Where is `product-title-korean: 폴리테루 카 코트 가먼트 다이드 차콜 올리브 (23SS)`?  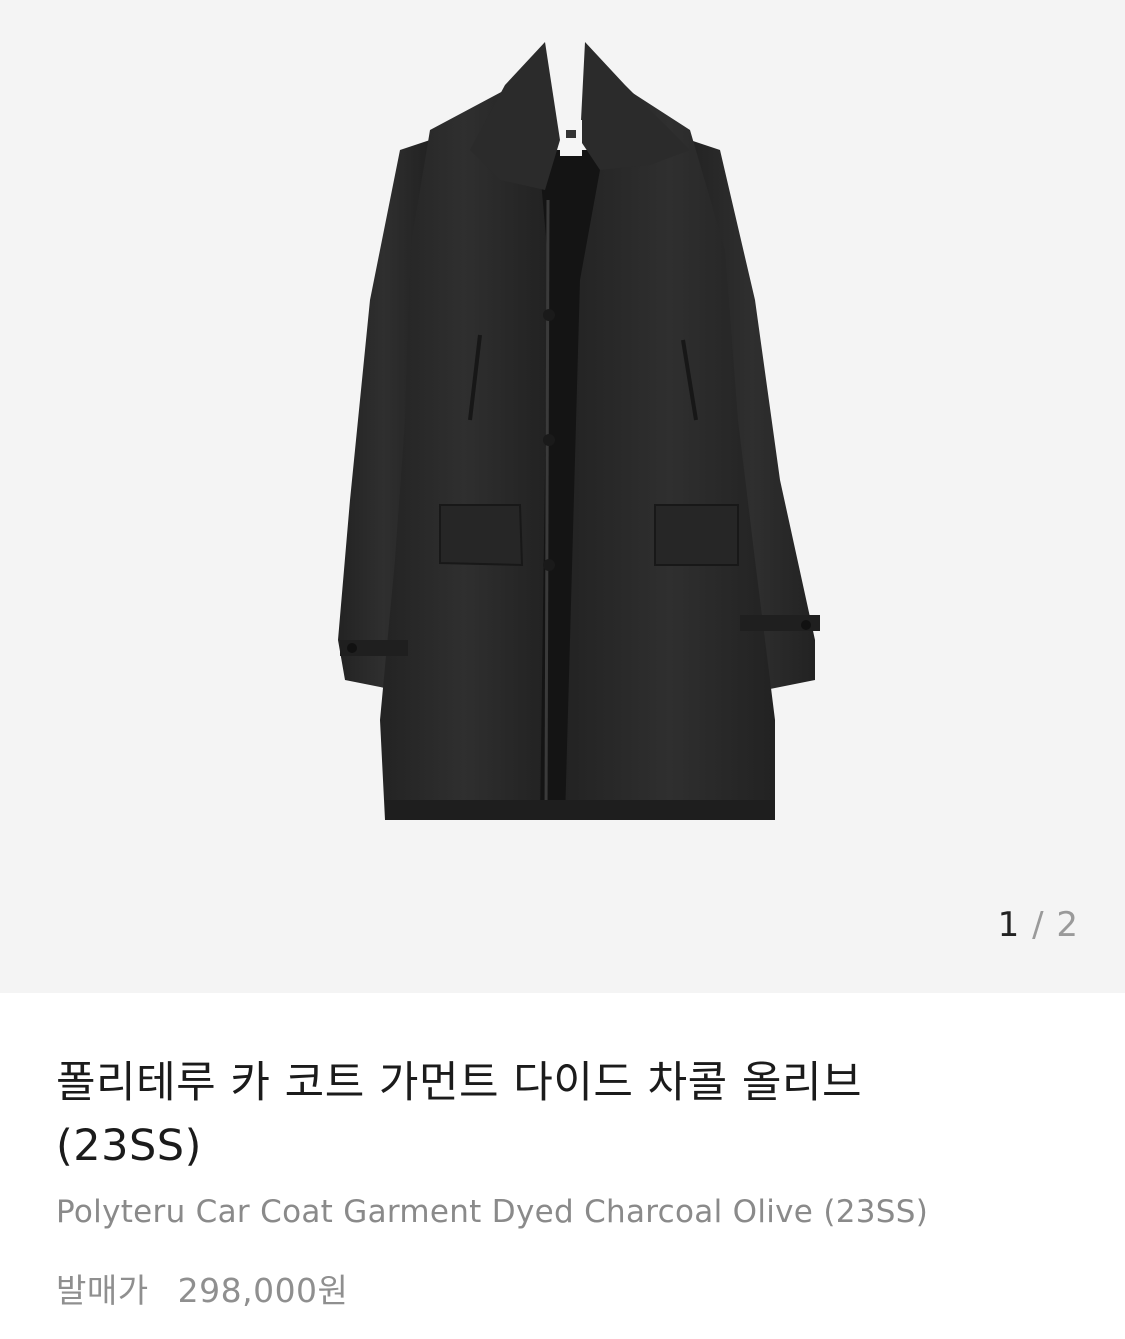 product-title-korean: 폴리테루 카 코트 가먼트 다이드 차콜 올리브 (23SS) is located at coordinates (566, 1115).